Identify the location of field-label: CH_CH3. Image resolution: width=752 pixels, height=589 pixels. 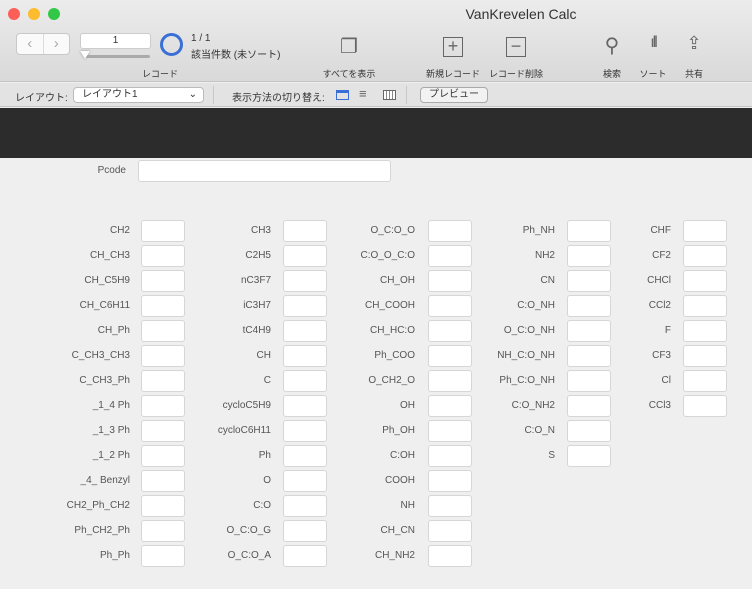
(109, 255).